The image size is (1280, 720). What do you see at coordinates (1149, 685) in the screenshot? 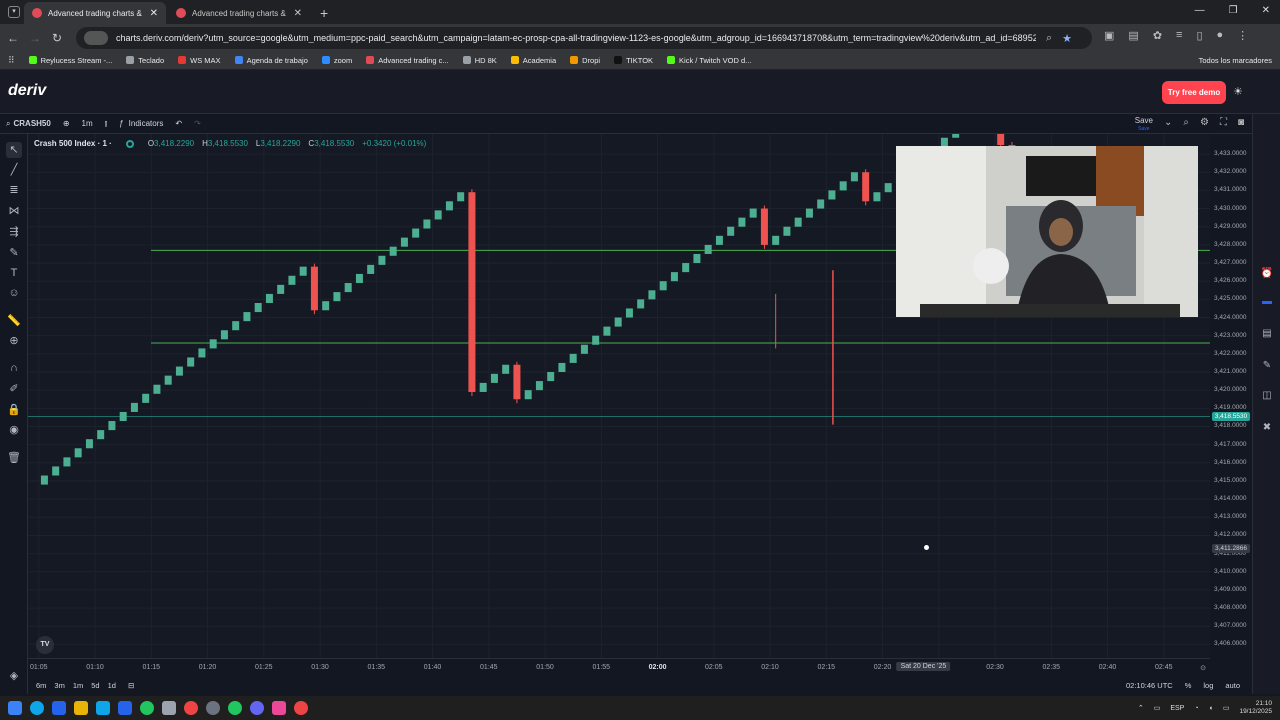
I see `utc-clock: 02:10:46 UTC` at bounding box center [1149, 685].